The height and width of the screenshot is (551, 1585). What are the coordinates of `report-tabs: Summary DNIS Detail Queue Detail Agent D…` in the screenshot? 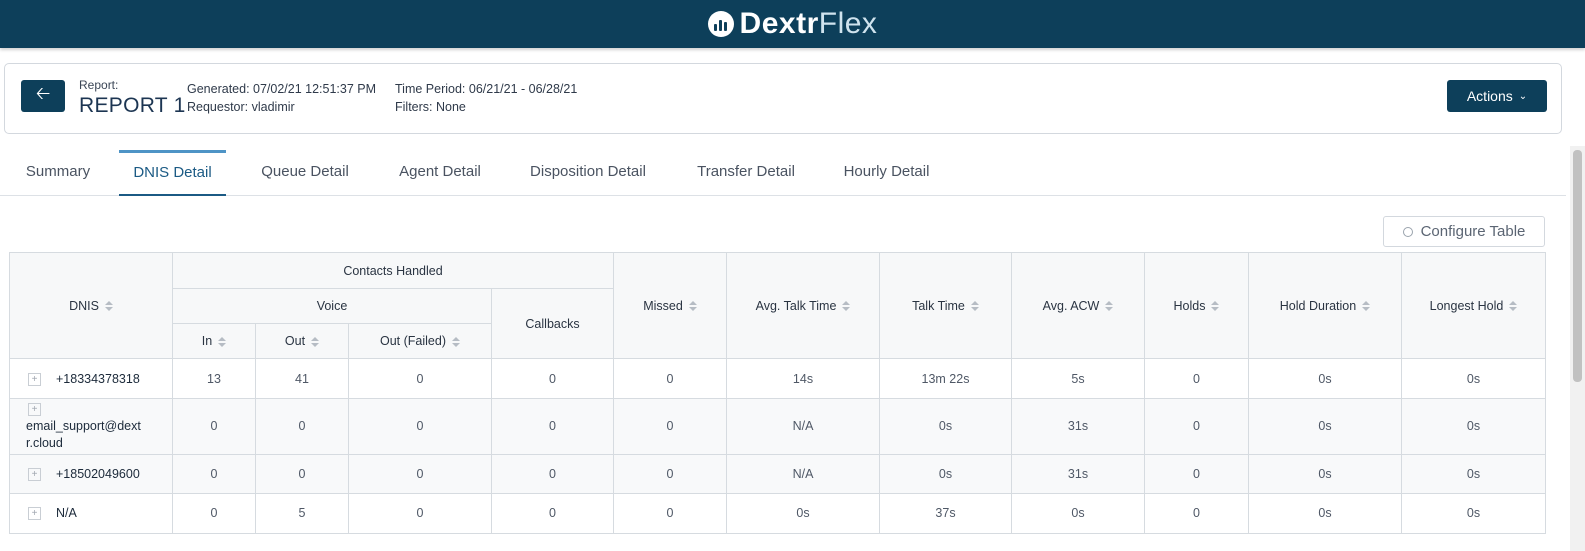 It's located at (783, 173).